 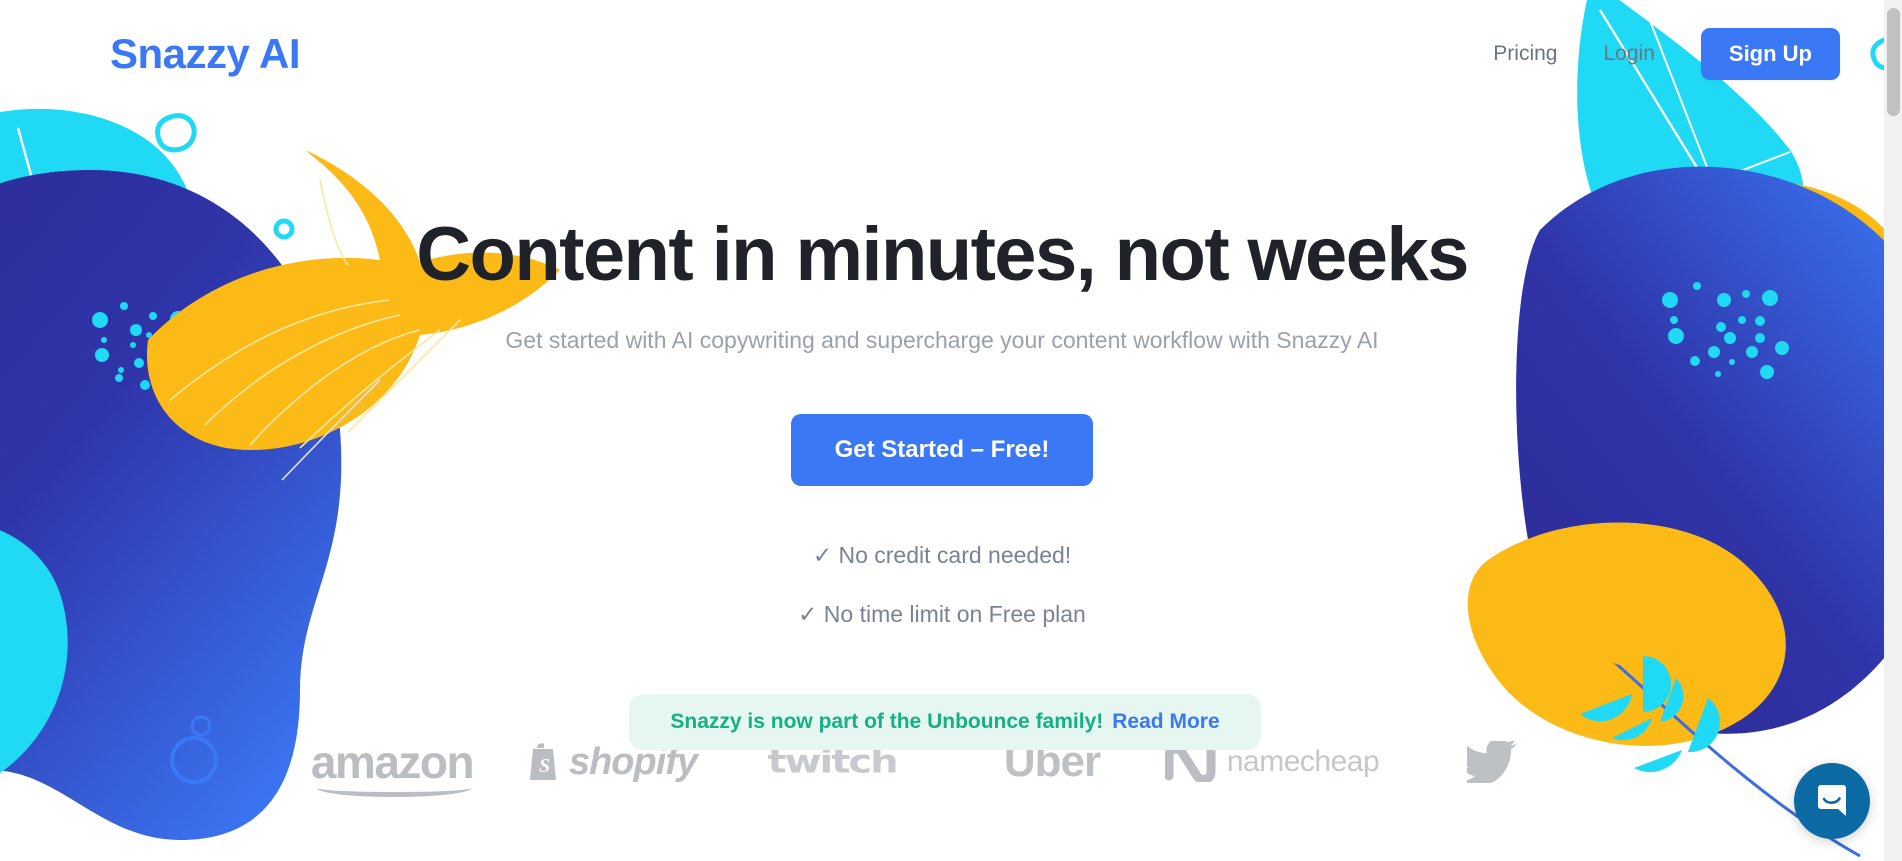 What do you see at coordinates (1525, 54) in the screenshot?
I see `nav-link-pricing: Pricing` at bounding box center [1525, 54].